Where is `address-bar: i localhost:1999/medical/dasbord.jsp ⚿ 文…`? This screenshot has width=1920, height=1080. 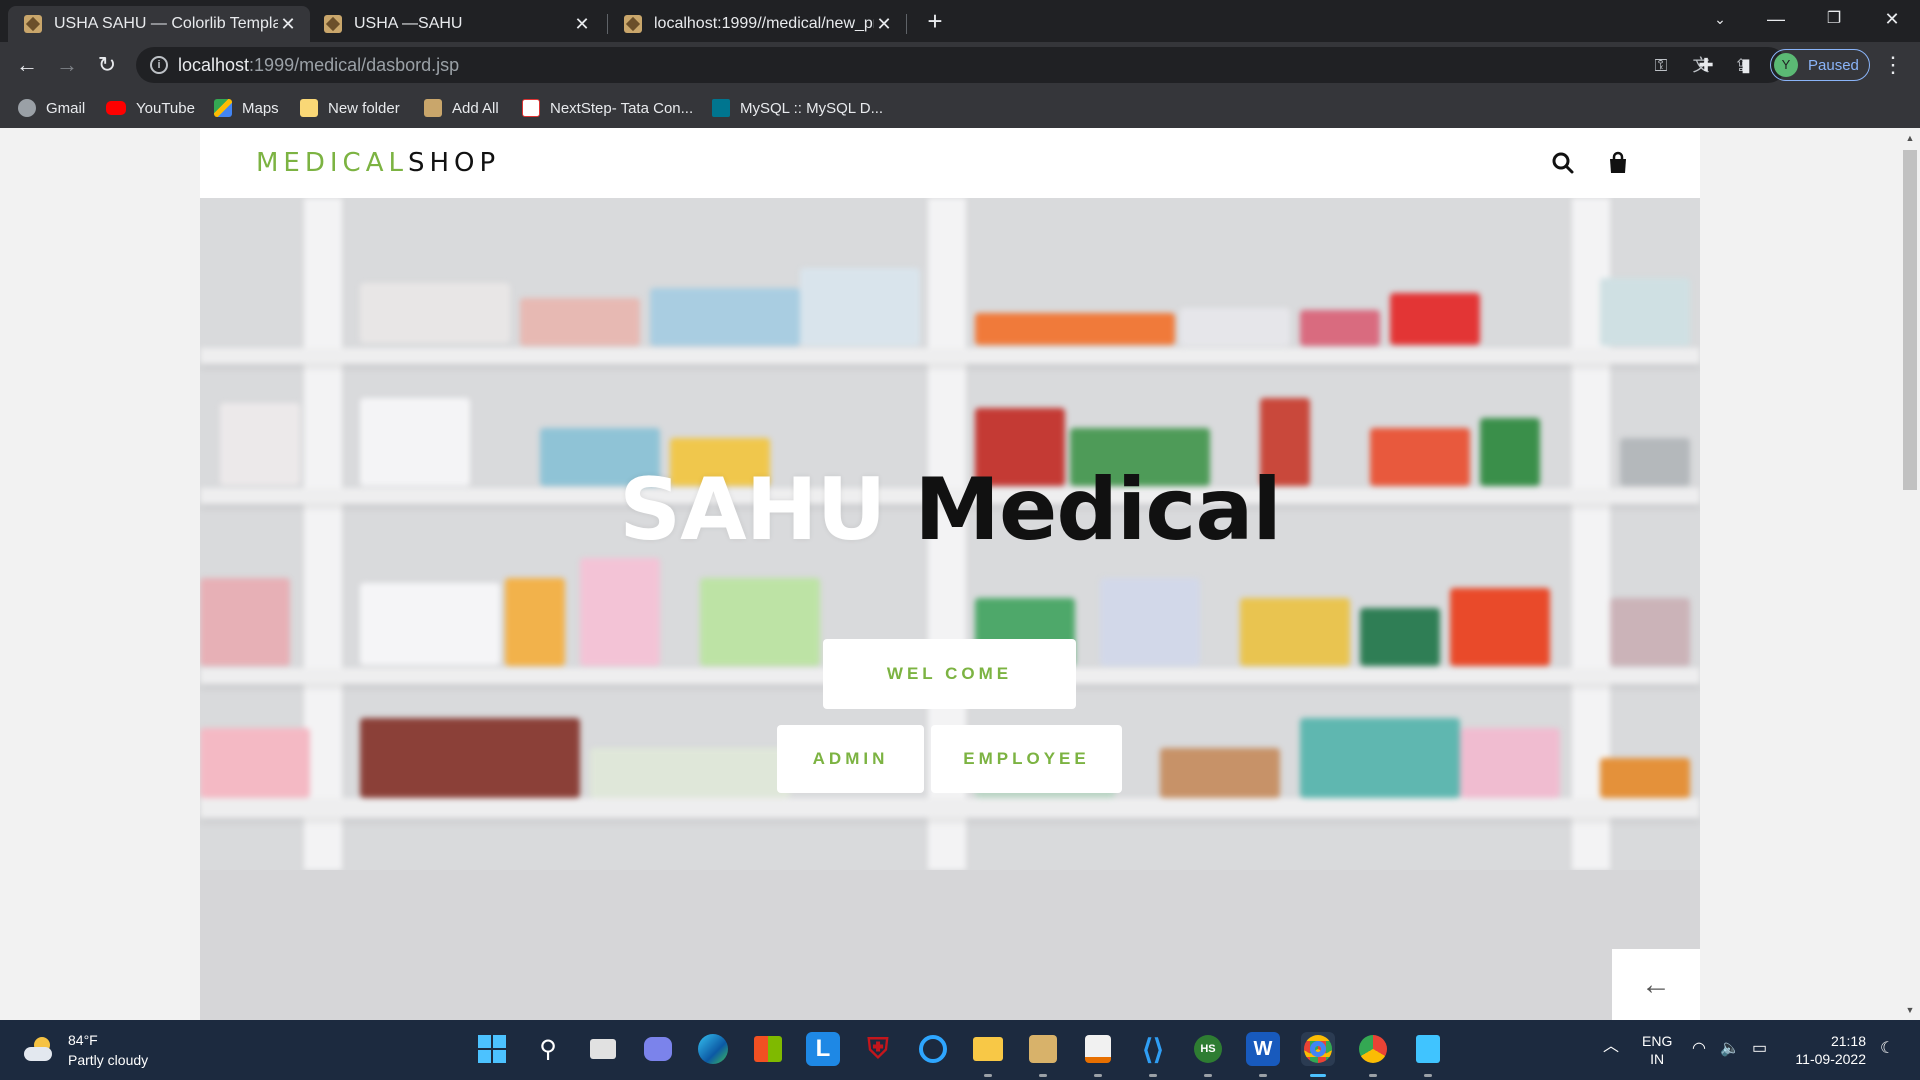
address-bar: i localhost:1999/medical/dasbord.jsp ⚿ 文… is located at coordinates (962, 65).